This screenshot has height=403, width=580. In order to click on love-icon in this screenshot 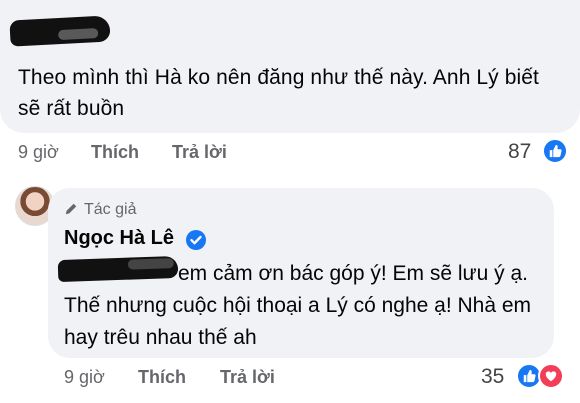, I will do `click(551, 376)`.